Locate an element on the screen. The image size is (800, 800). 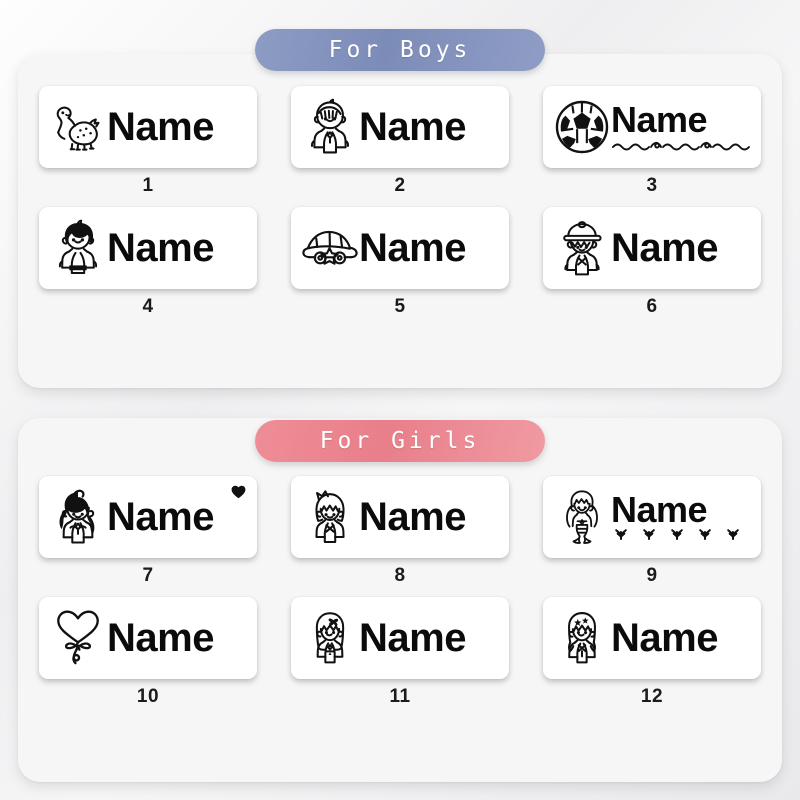
section-banner-boys-label: For Boys is located at coordinates (400, 50).